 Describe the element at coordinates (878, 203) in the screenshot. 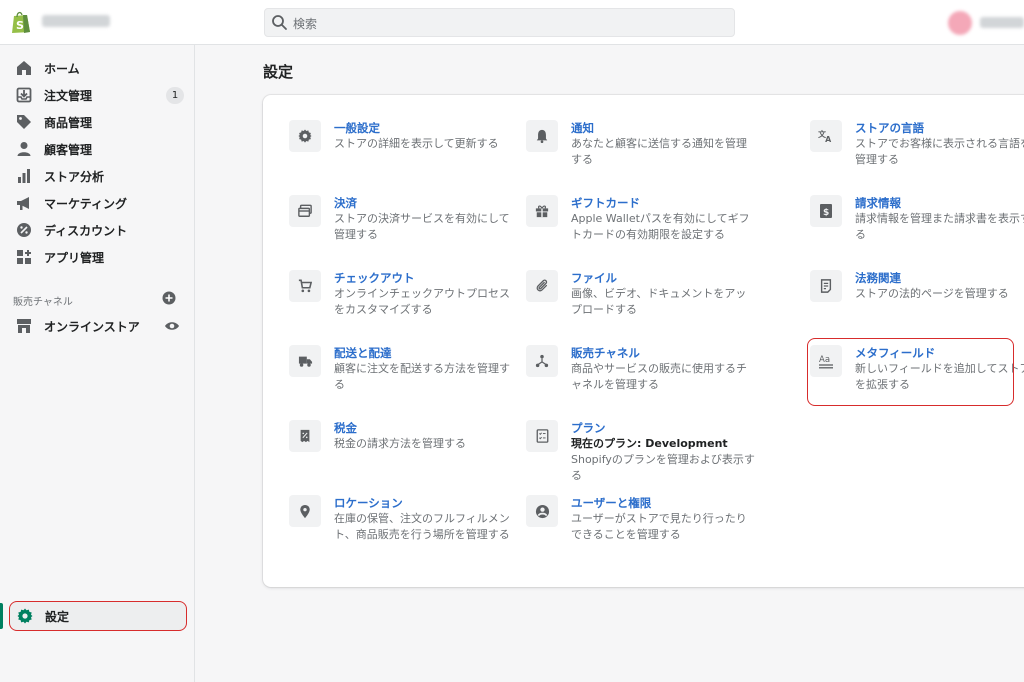

I see `setting-title: 請求情報` at that location.